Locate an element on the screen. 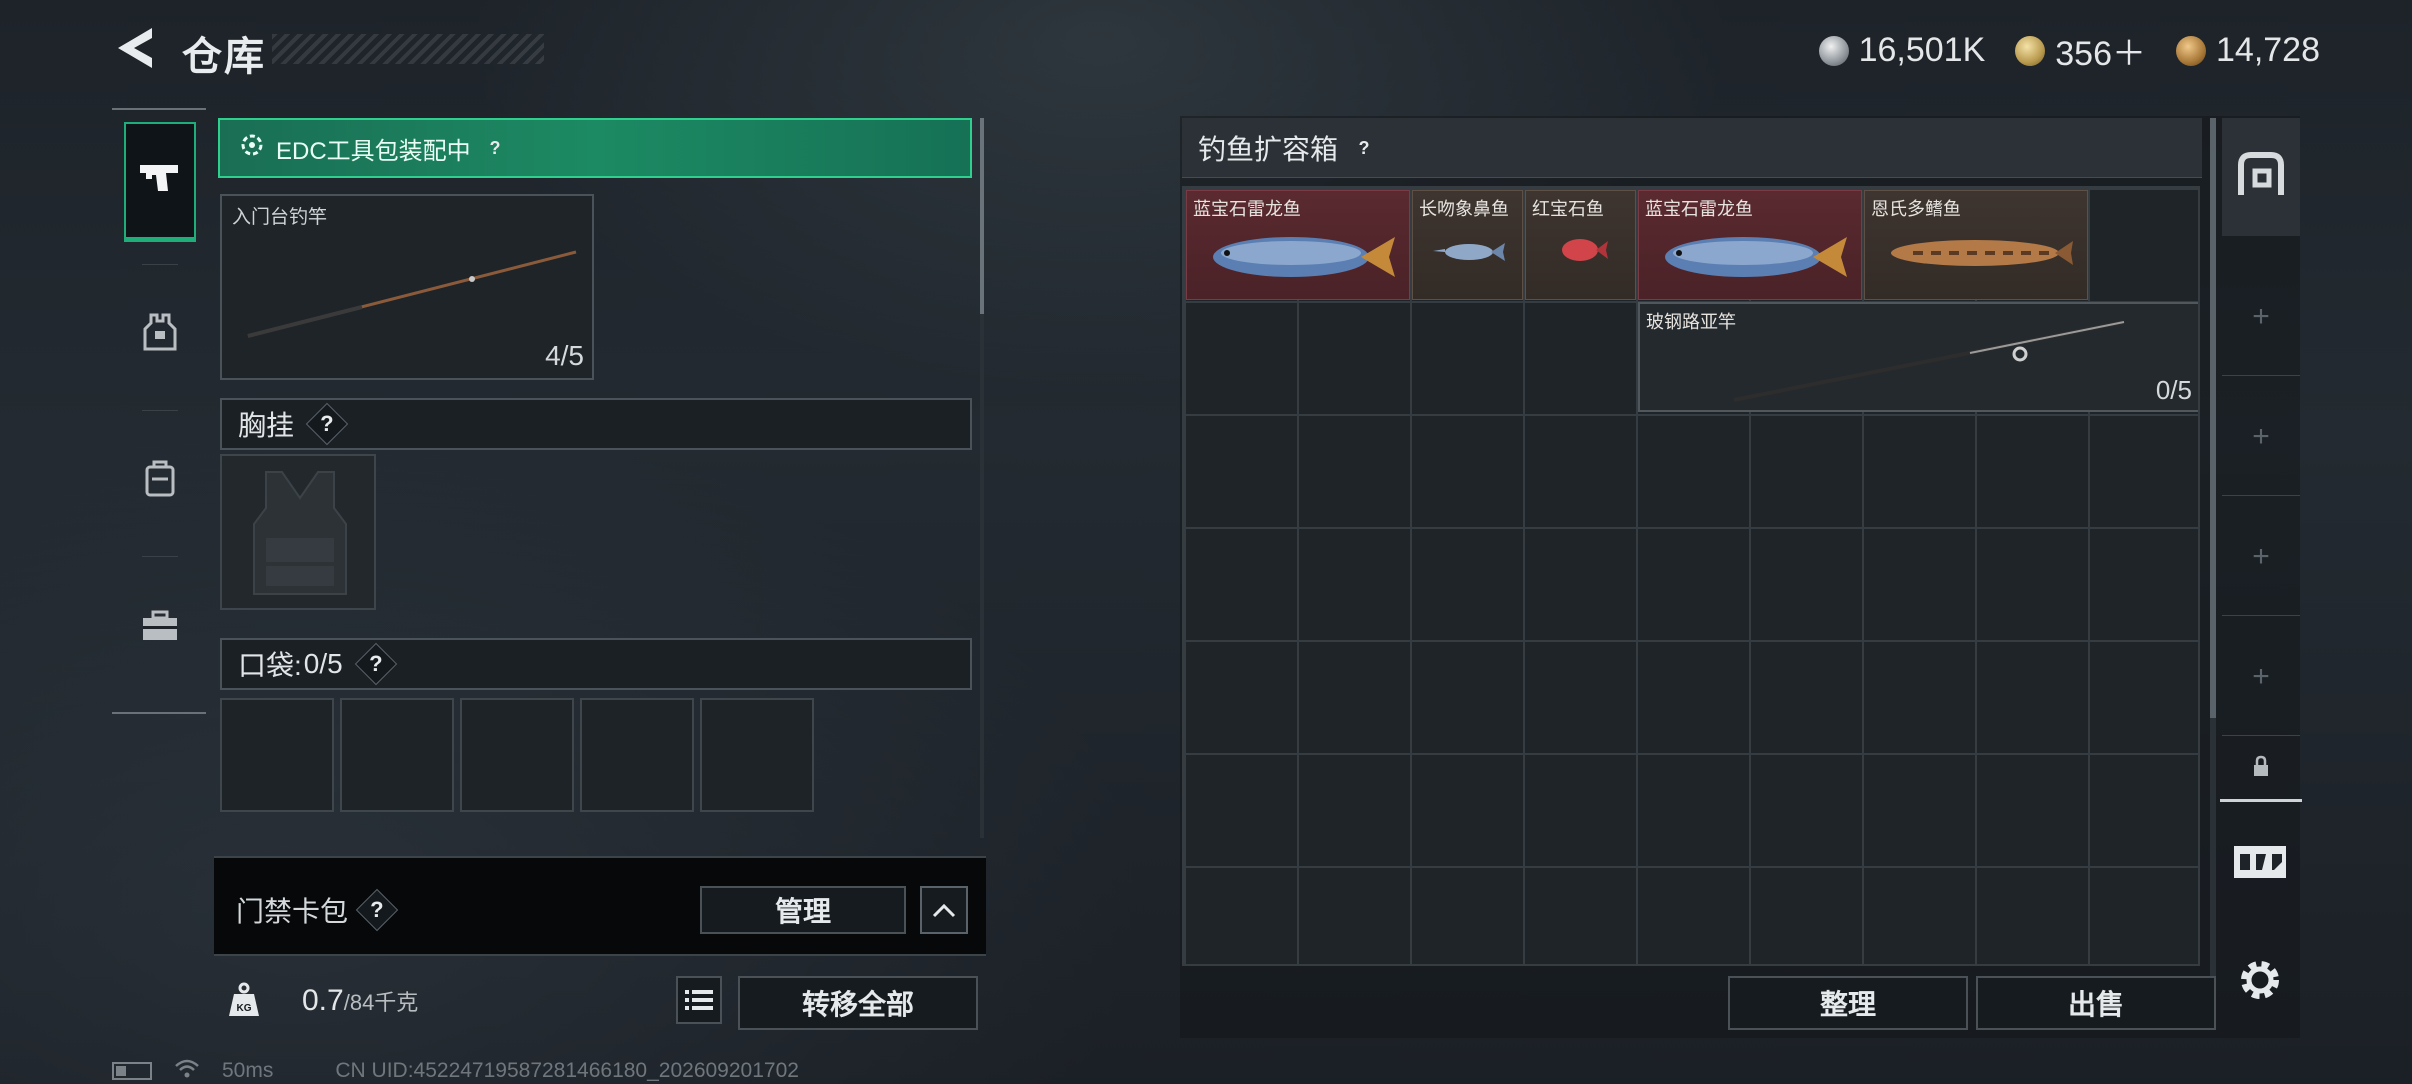 This screenshot has height=1084, width=2412. keycard-label-text: 门禁卡包 is located at coordinates (292, 911).